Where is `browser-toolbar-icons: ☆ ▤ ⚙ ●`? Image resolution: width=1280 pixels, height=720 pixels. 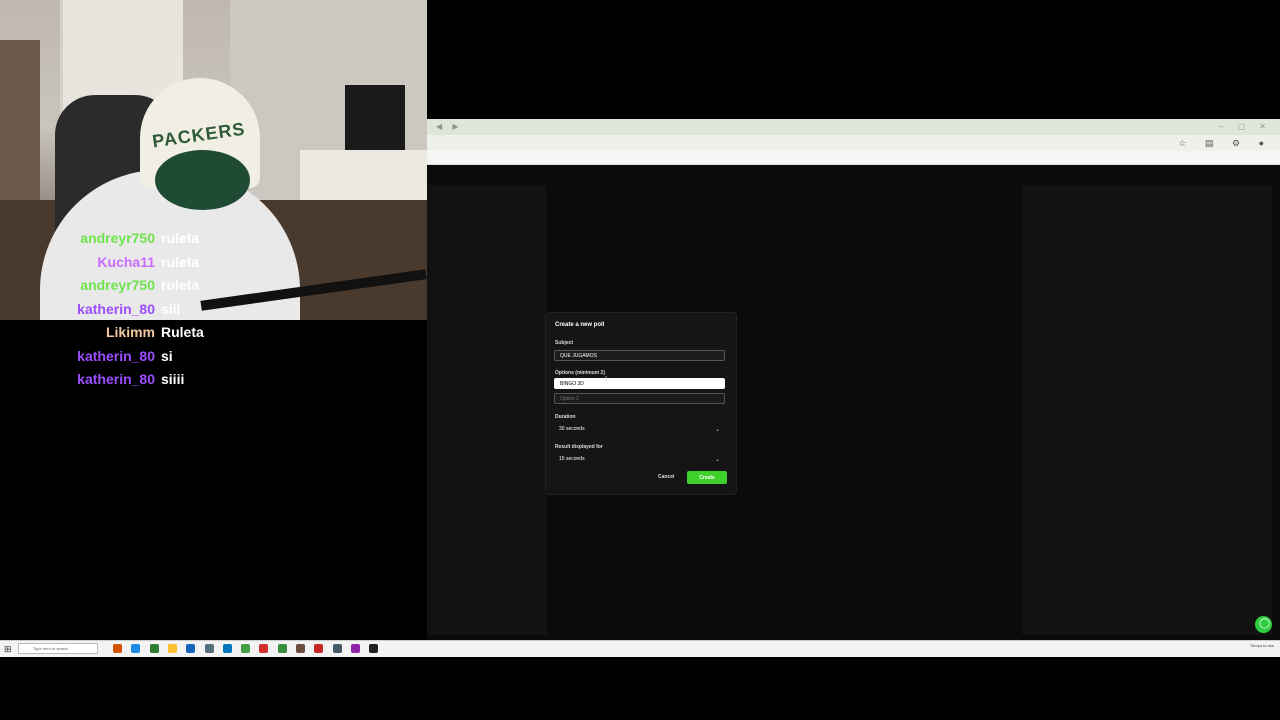
browser-toolbar-icons: ☆ ▤ ⚙ ● is located at coordinates (1225, 143).